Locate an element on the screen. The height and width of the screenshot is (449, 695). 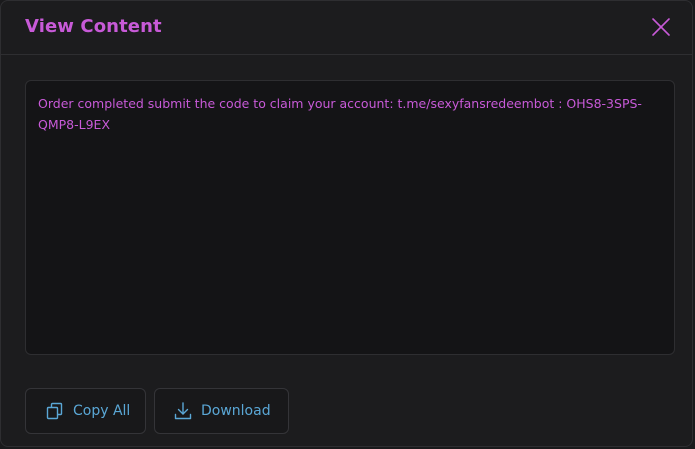
download-icon is located at coordinates (183, 411).